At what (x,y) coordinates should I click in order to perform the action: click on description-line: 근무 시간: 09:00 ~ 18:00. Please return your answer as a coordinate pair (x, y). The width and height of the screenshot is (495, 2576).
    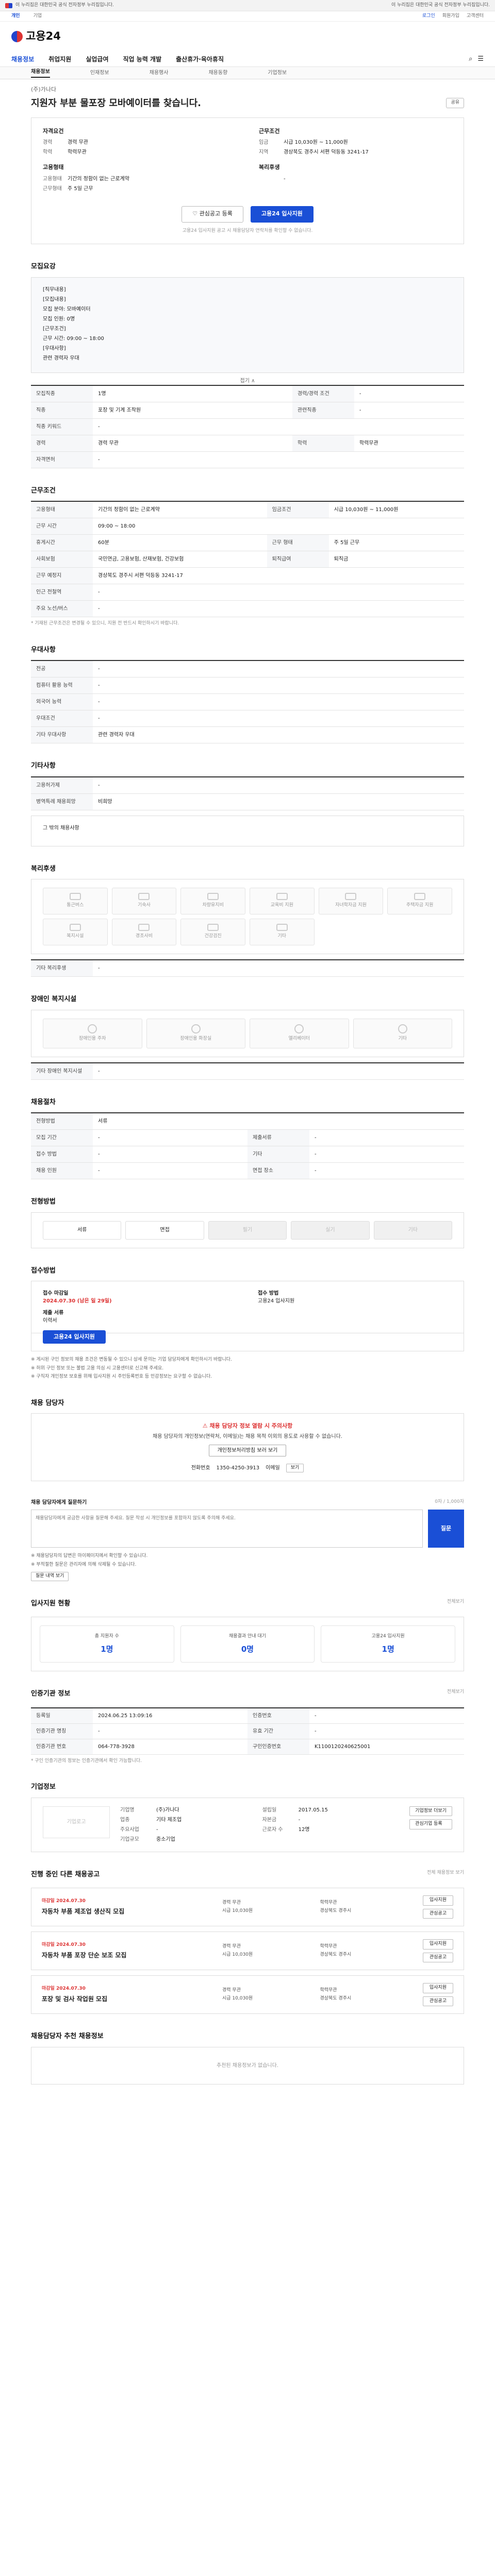
    Looking at the image, I should click on (74, 338).